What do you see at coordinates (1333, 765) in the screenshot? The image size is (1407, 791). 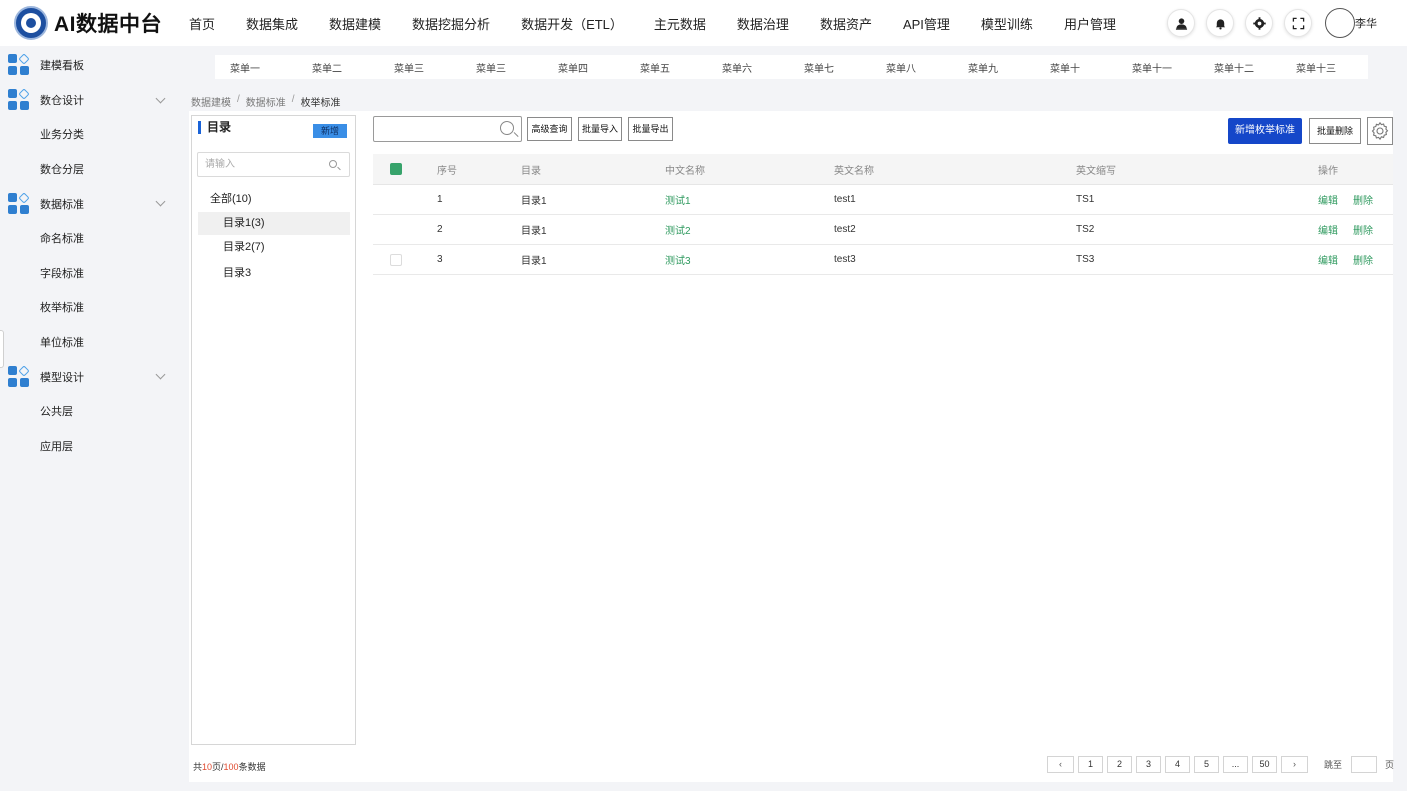 I see `jump-label: 跳至` at bounding box center [1333, 765].